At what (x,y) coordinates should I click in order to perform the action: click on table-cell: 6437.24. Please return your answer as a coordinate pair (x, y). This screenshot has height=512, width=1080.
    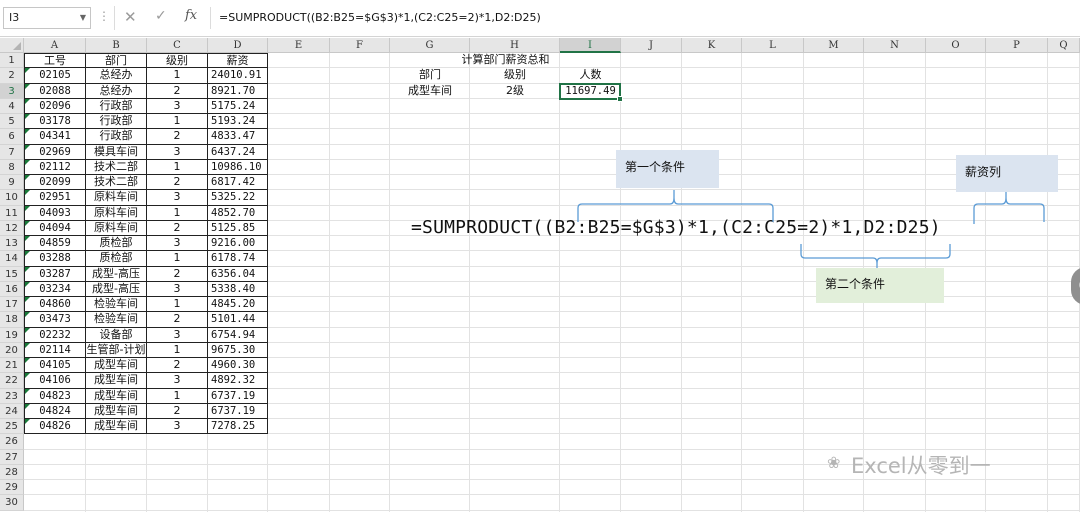
    Looking at the image, I should click on (238, 152).